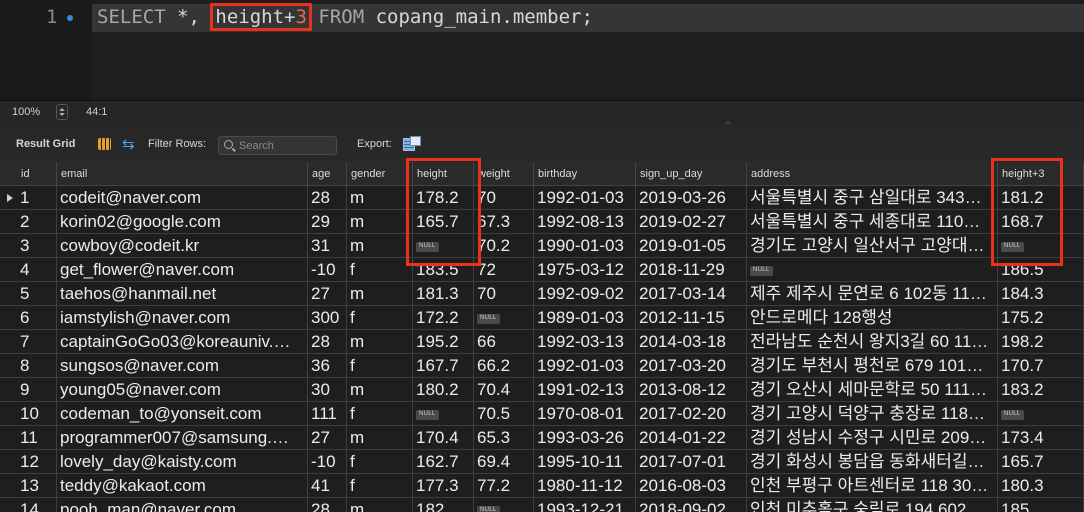 This screenshot has height=512, width=1084. Describe the element at coordinates (691, 270) in the screenshot. I see `cell-sign-up-day: 2018-11-29` at that location.